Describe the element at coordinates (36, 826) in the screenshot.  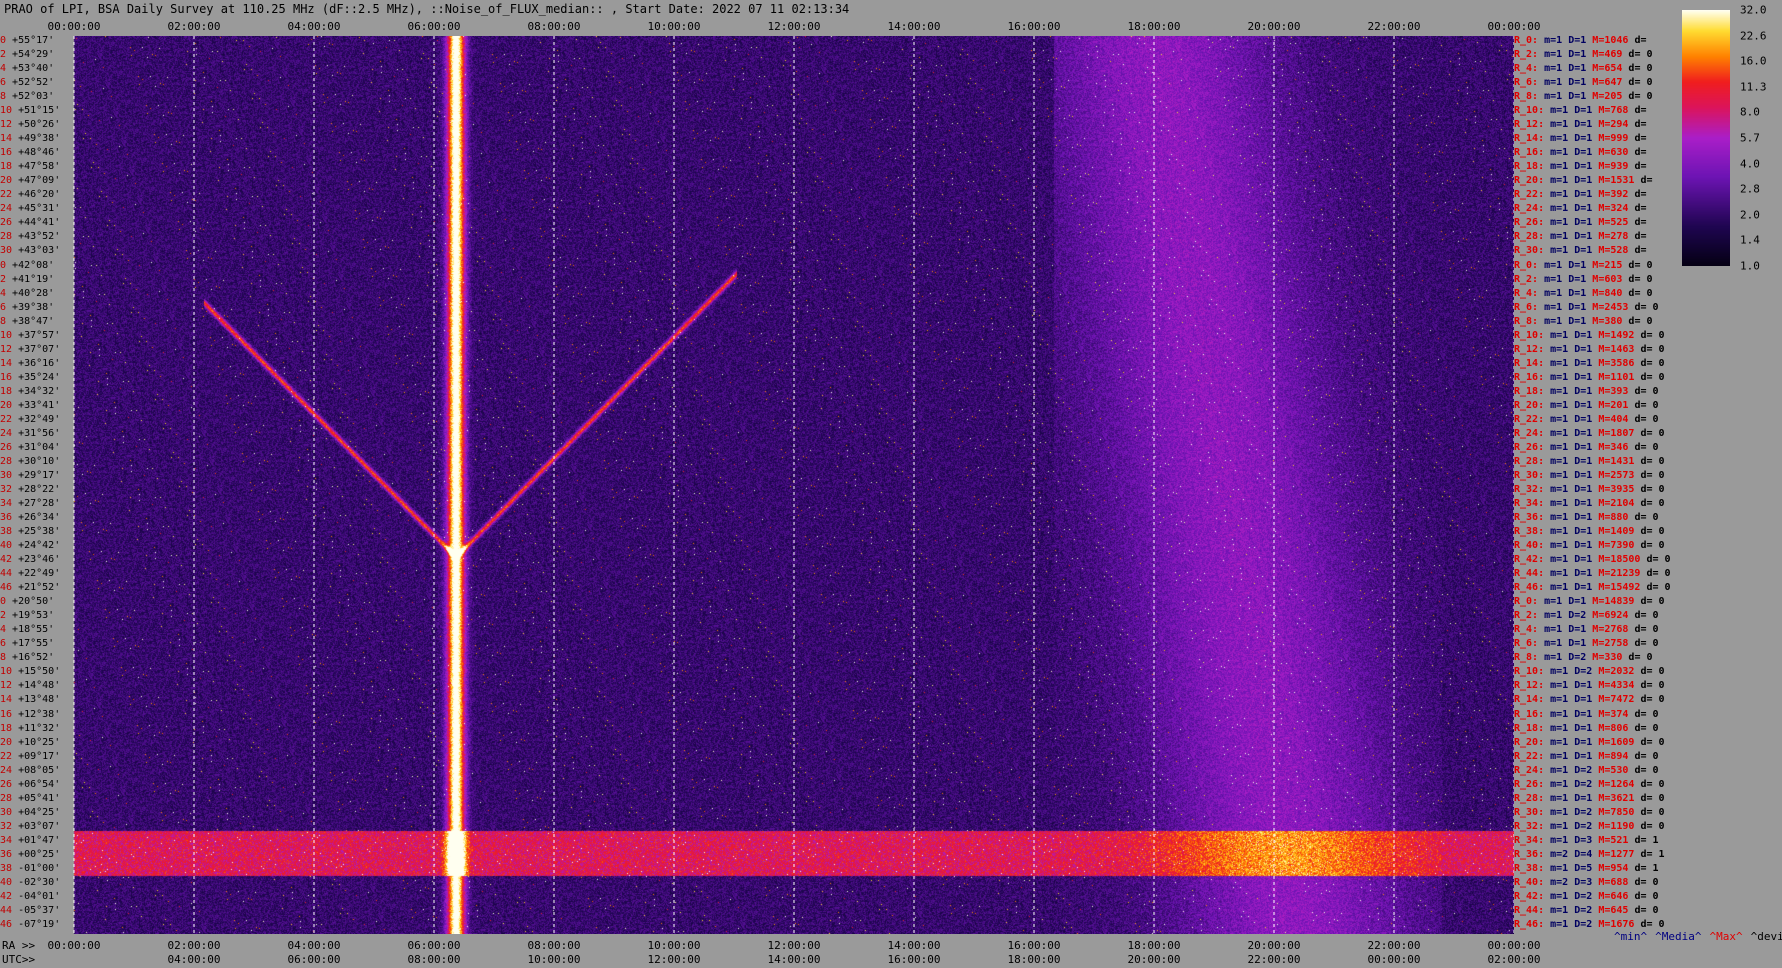
I see `dec-value: +03°07'` at that location.